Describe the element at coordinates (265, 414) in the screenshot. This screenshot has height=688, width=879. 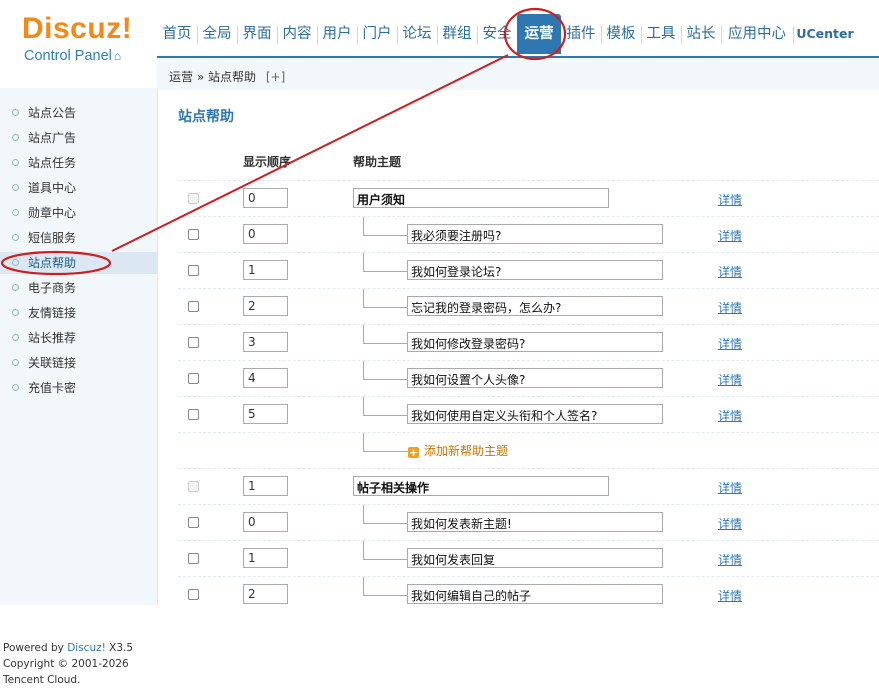
I see `display-order-input: 5` at that location.